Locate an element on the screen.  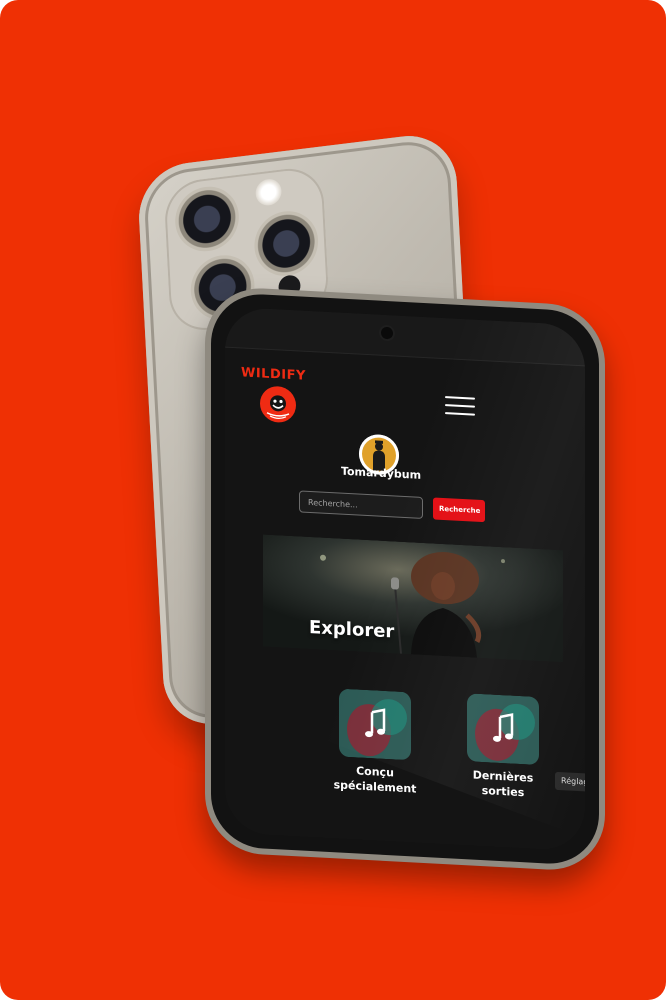
card-new-releases: Dernières sorties is located at coordinates (507, 747).